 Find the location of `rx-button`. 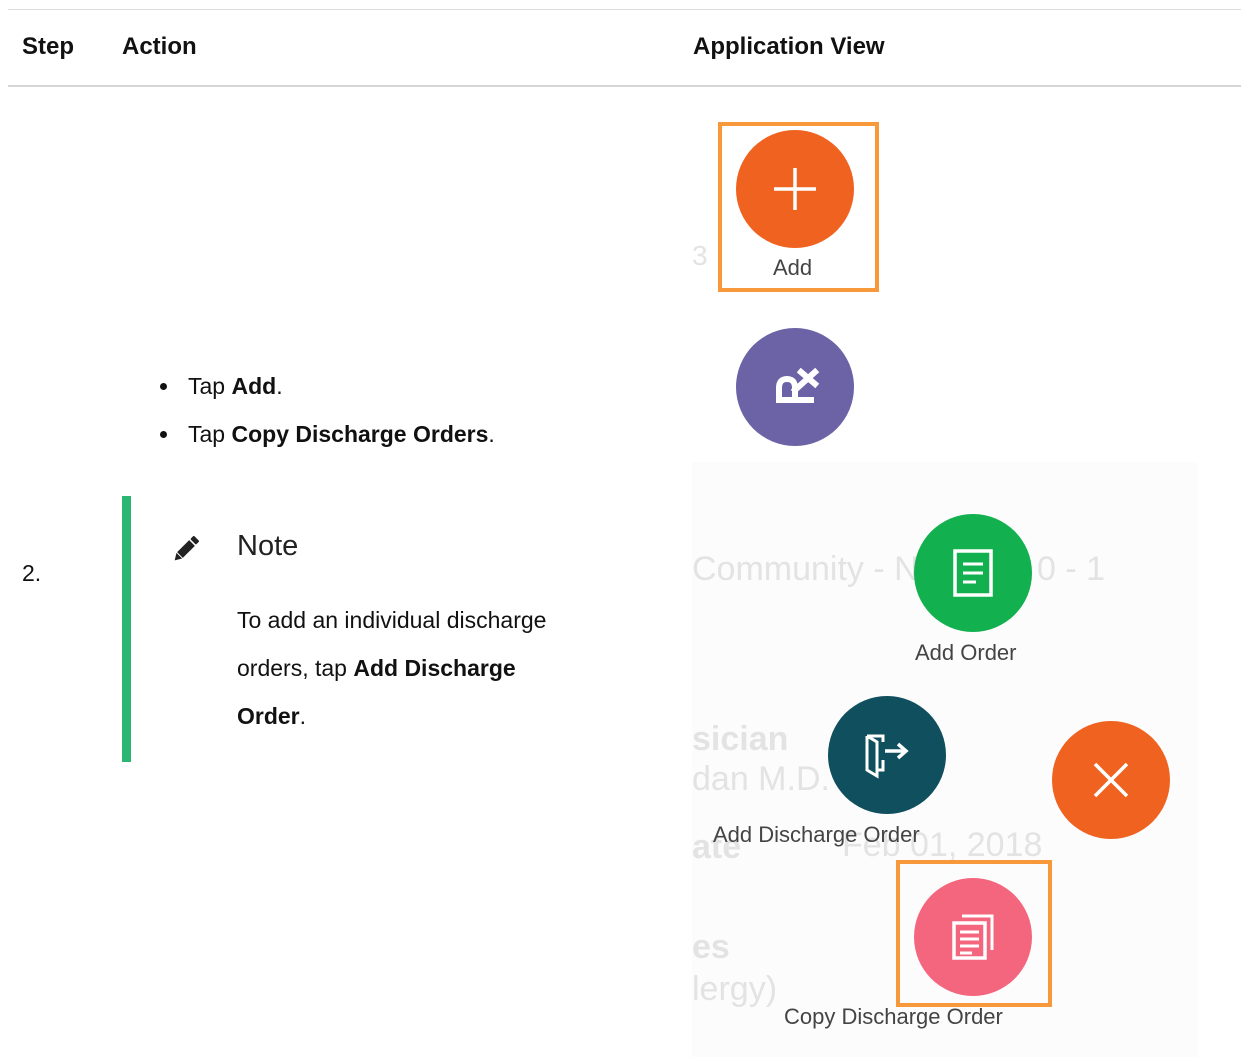

rx-button is located at coordinates (795, 387).